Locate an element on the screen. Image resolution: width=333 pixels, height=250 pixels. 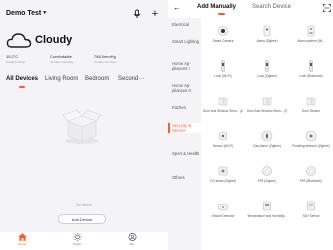
profile-icon is located at coordinates (132, 237).